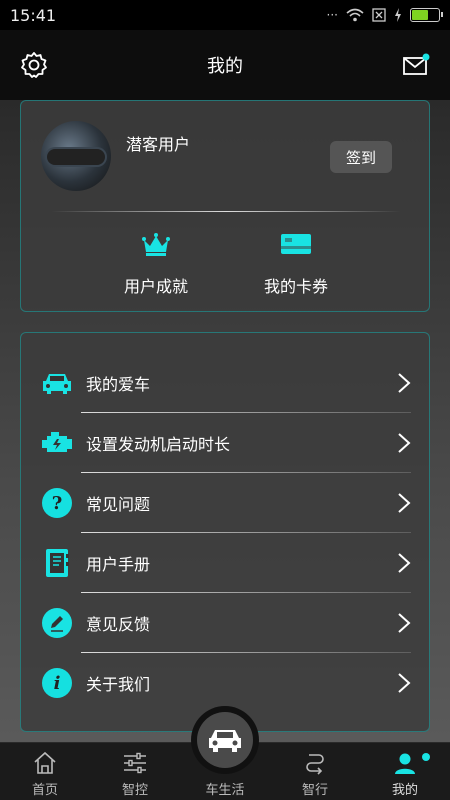  What do you see at coordinates (134, 790) in the screenshot?
I see `tab-label: 智控` at bounding box center [134, 790].